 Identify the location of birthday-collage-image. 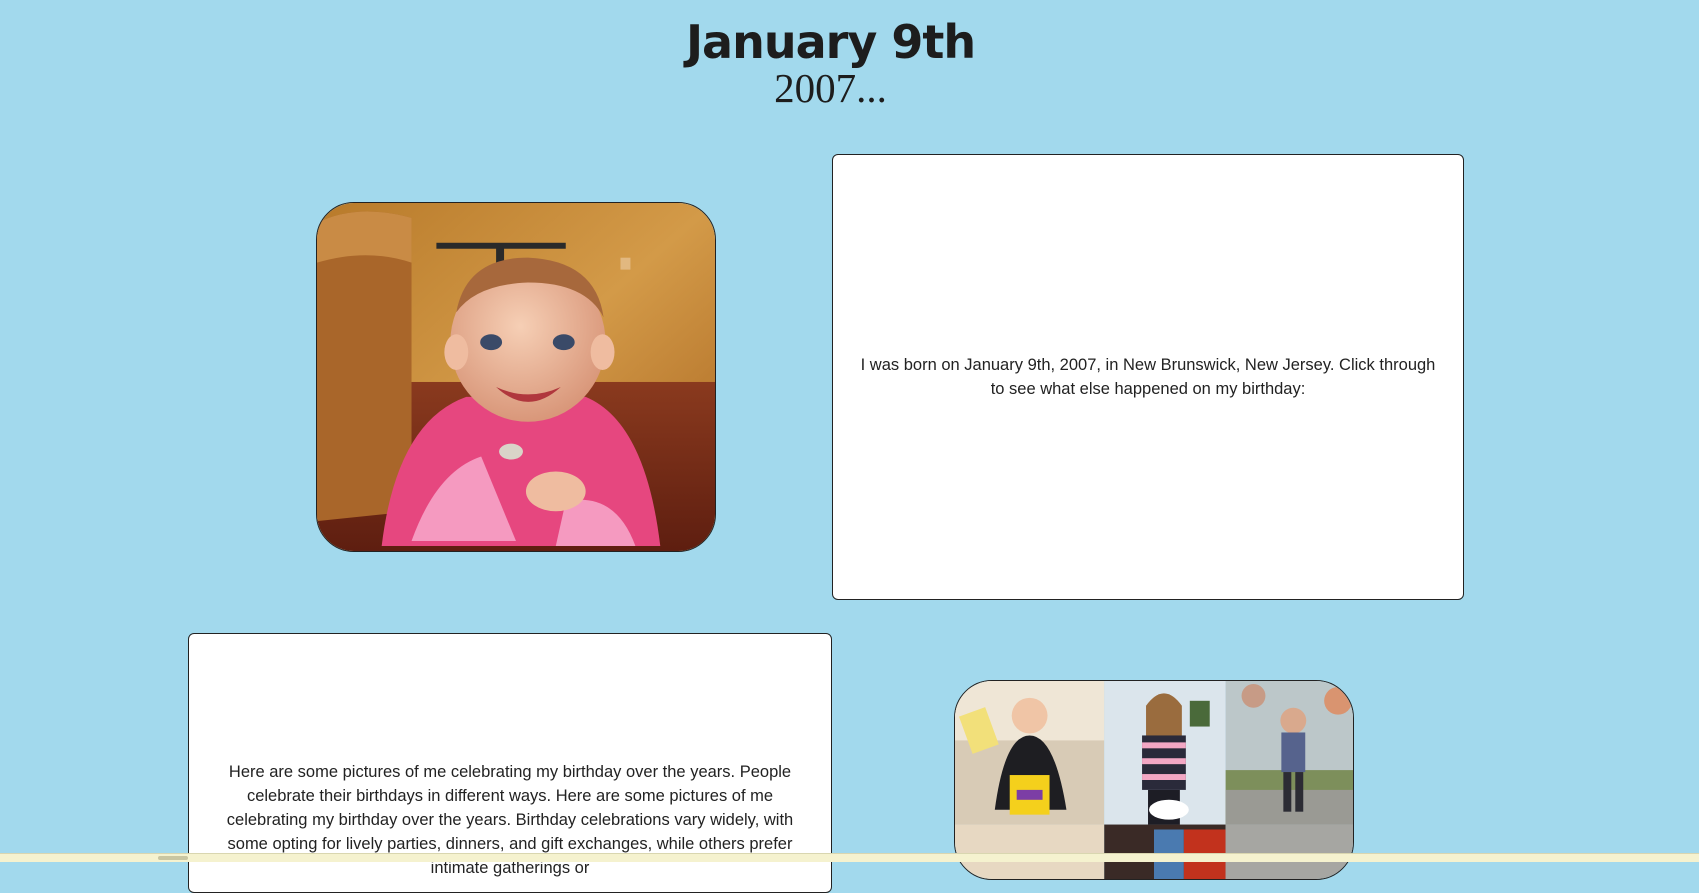
(1154, 780).